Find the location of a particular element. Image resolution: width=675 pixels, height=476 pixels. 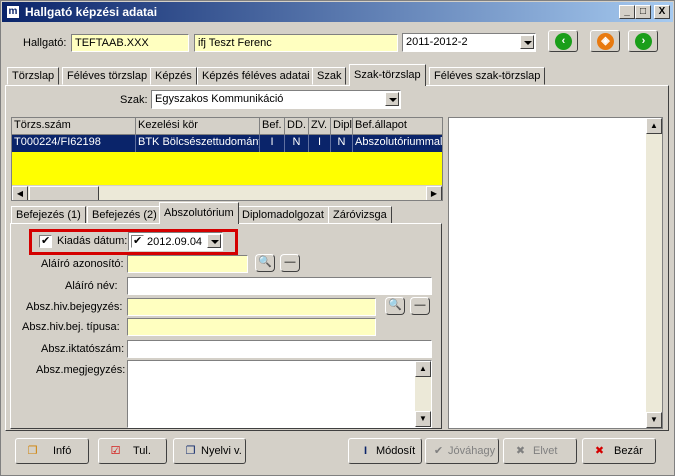

elvet-button: ✖ Elvet is located at coordinates (540, 451).